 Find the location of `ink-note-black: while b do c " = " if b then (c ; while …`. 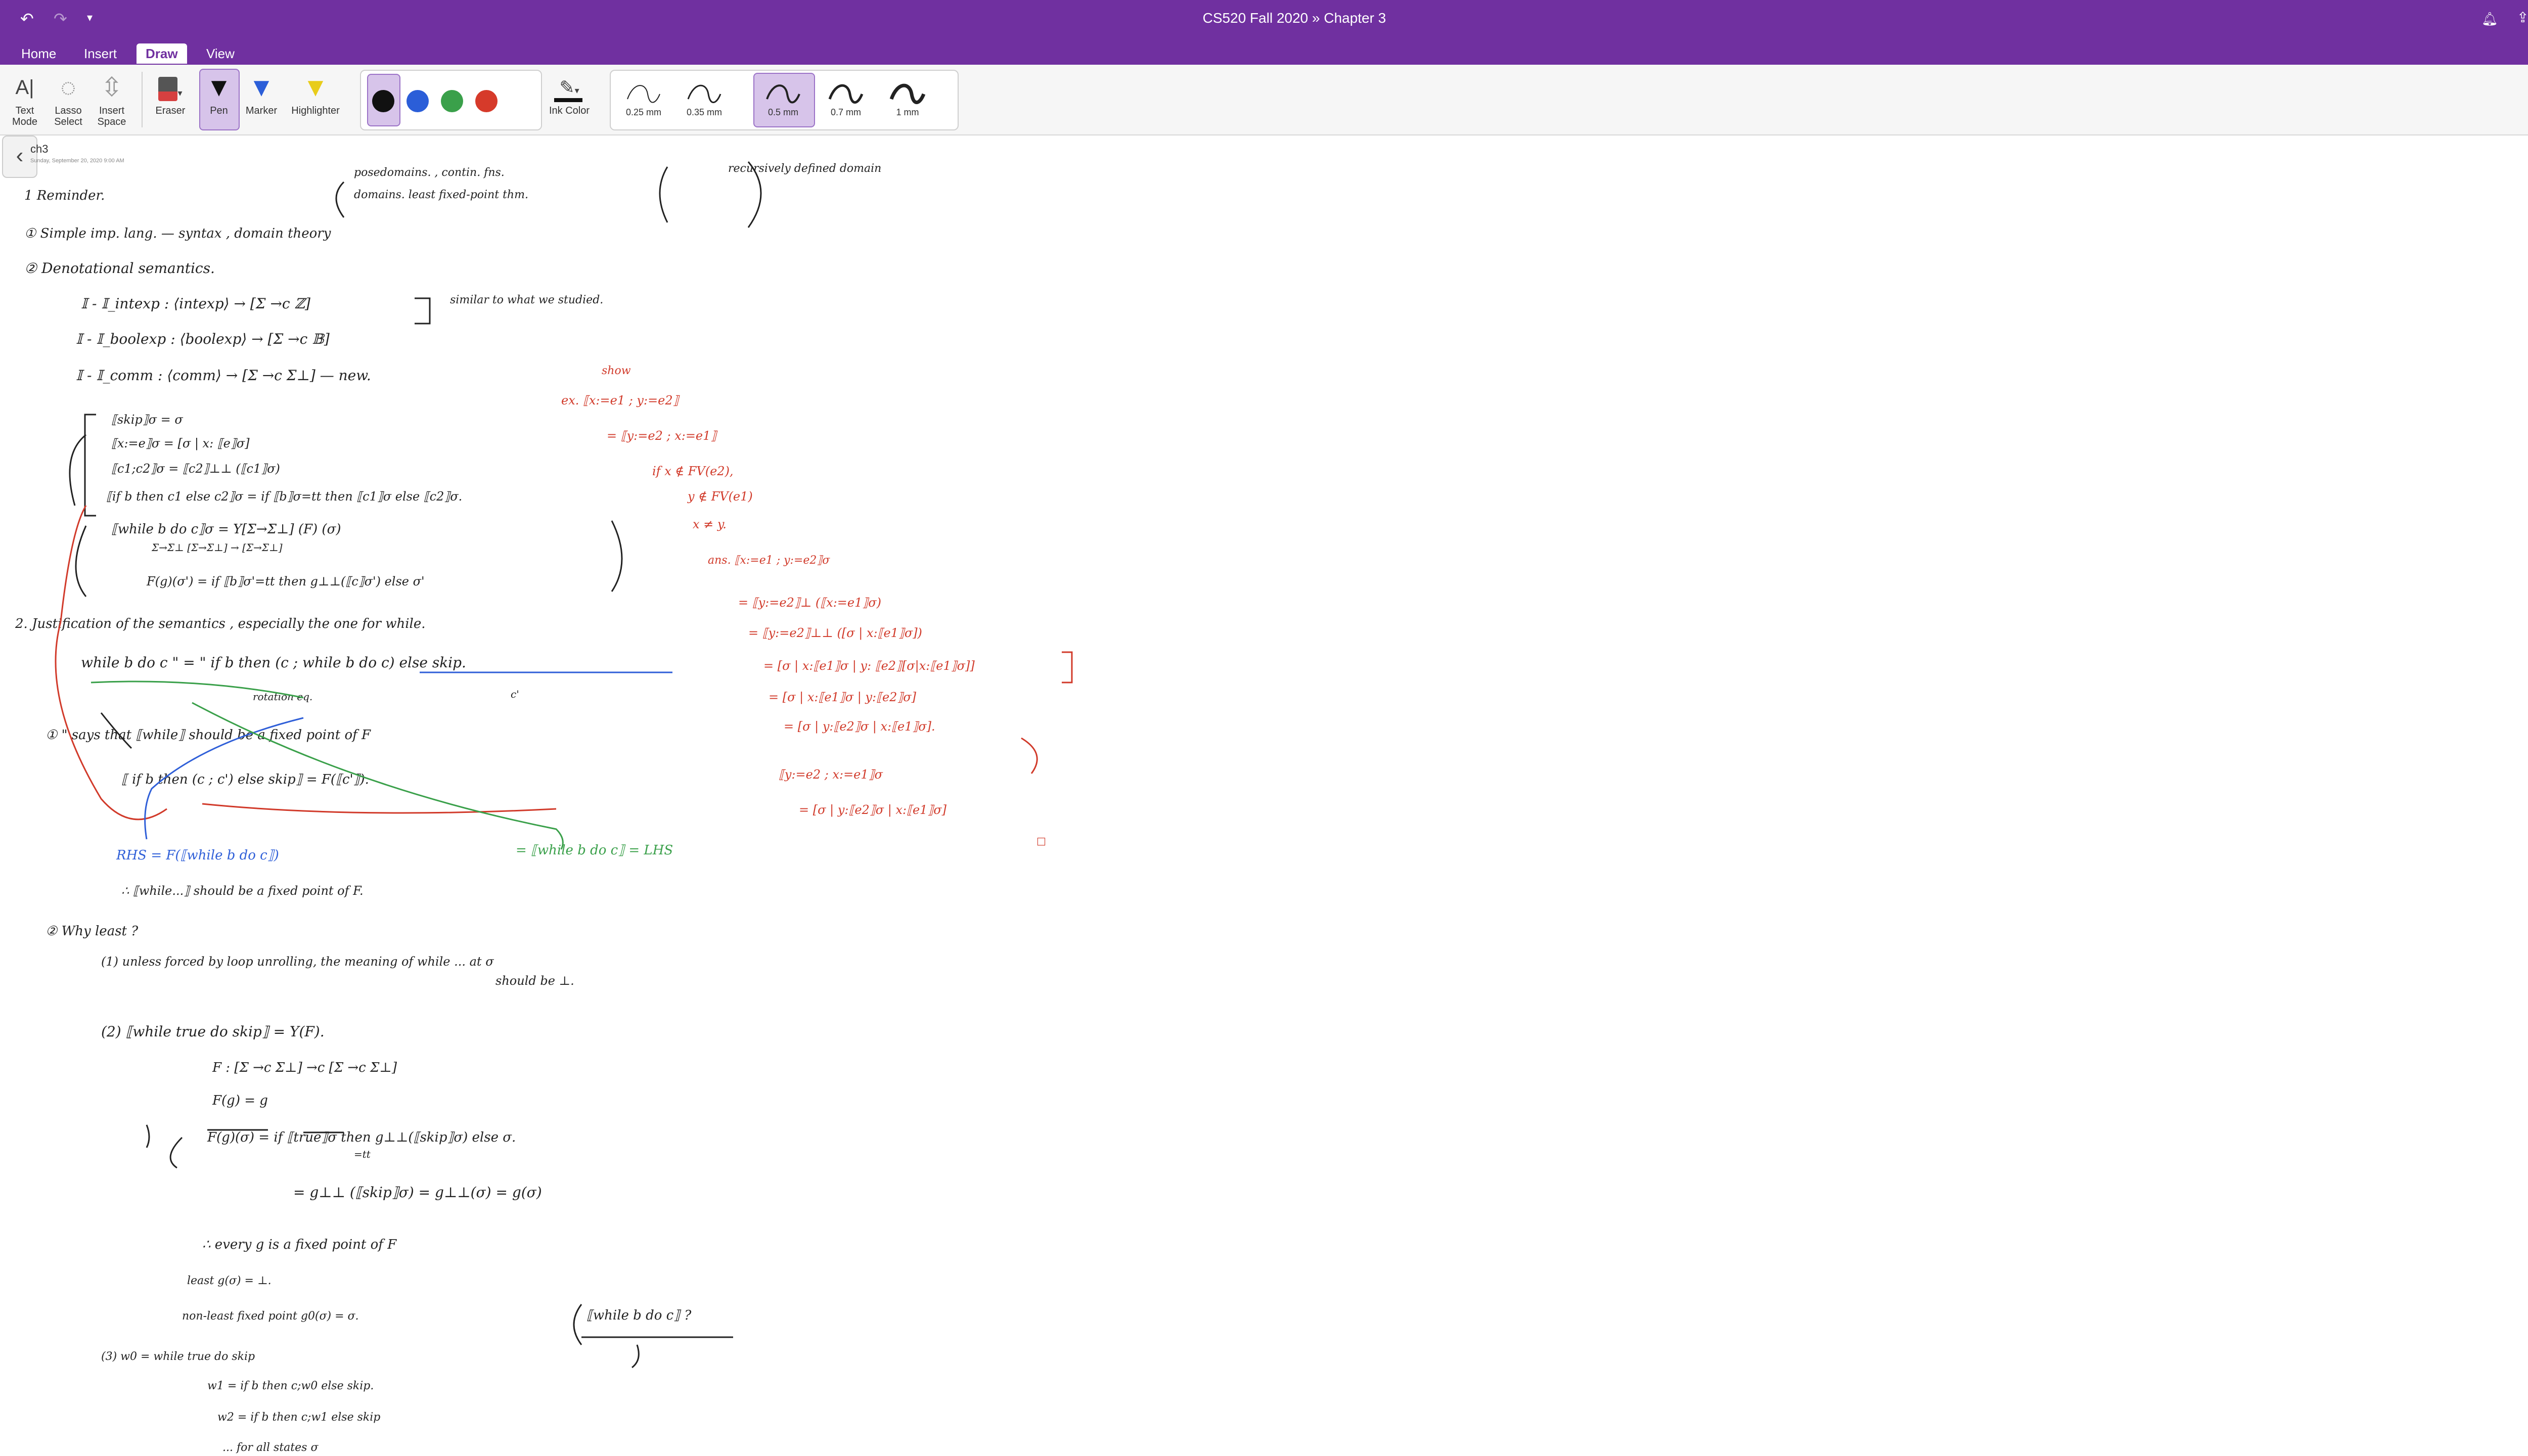

ink-note-black: while b do c " = " if b then (c ; while … is located at coordinates (273, 662).